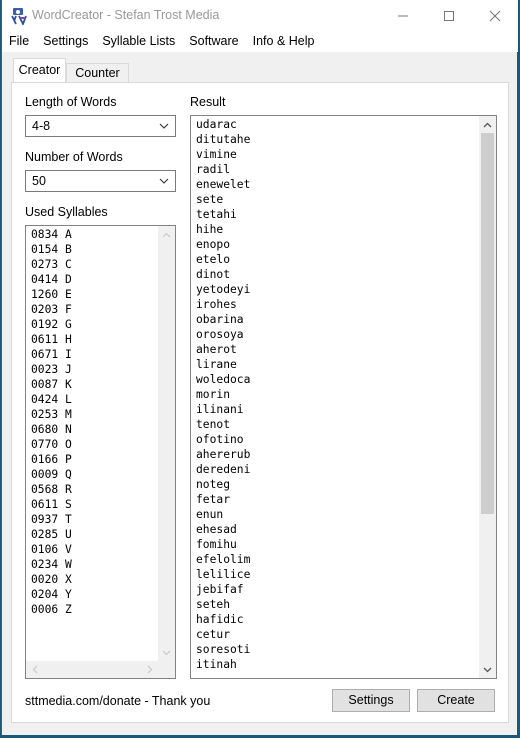 The width and height of the screenshot is (520, 738). I want to click on result-word: orosoya, so click(220, 334).